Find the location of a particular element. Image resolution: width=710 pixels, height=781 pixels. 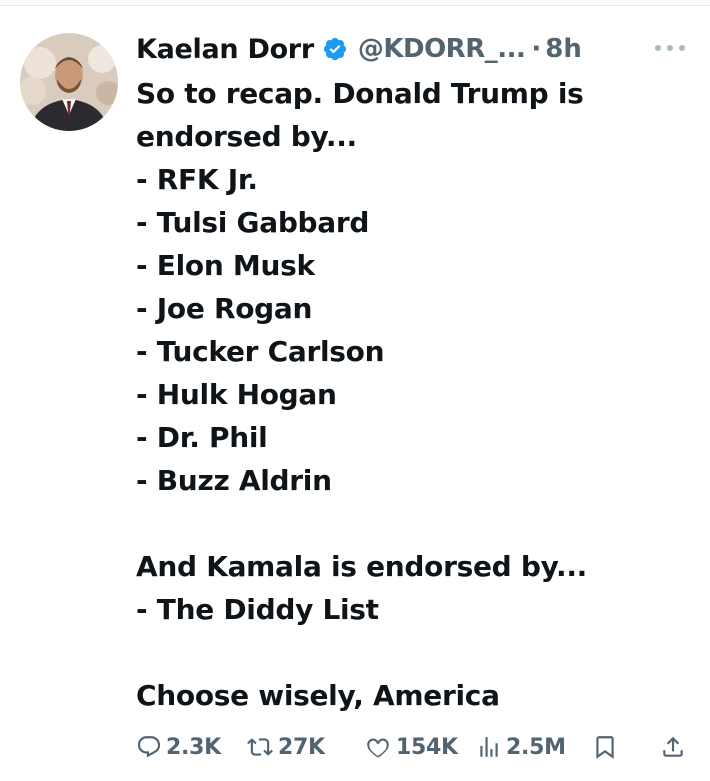

endorser-item: - RFK Jr. is located at coordinates (197, 179).